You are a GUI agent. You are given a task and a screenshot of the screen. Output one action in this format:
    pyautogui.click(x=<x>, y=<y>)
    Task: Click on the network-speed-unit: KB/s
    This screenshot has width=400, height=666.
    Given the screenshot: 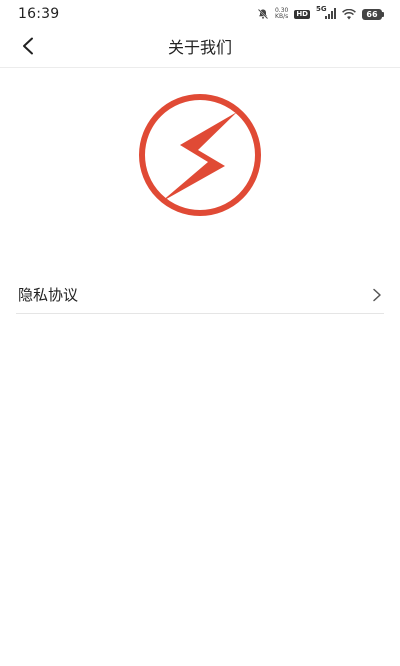 What is the action you would take?
    pyautogui.click(x=282, y=16)
    